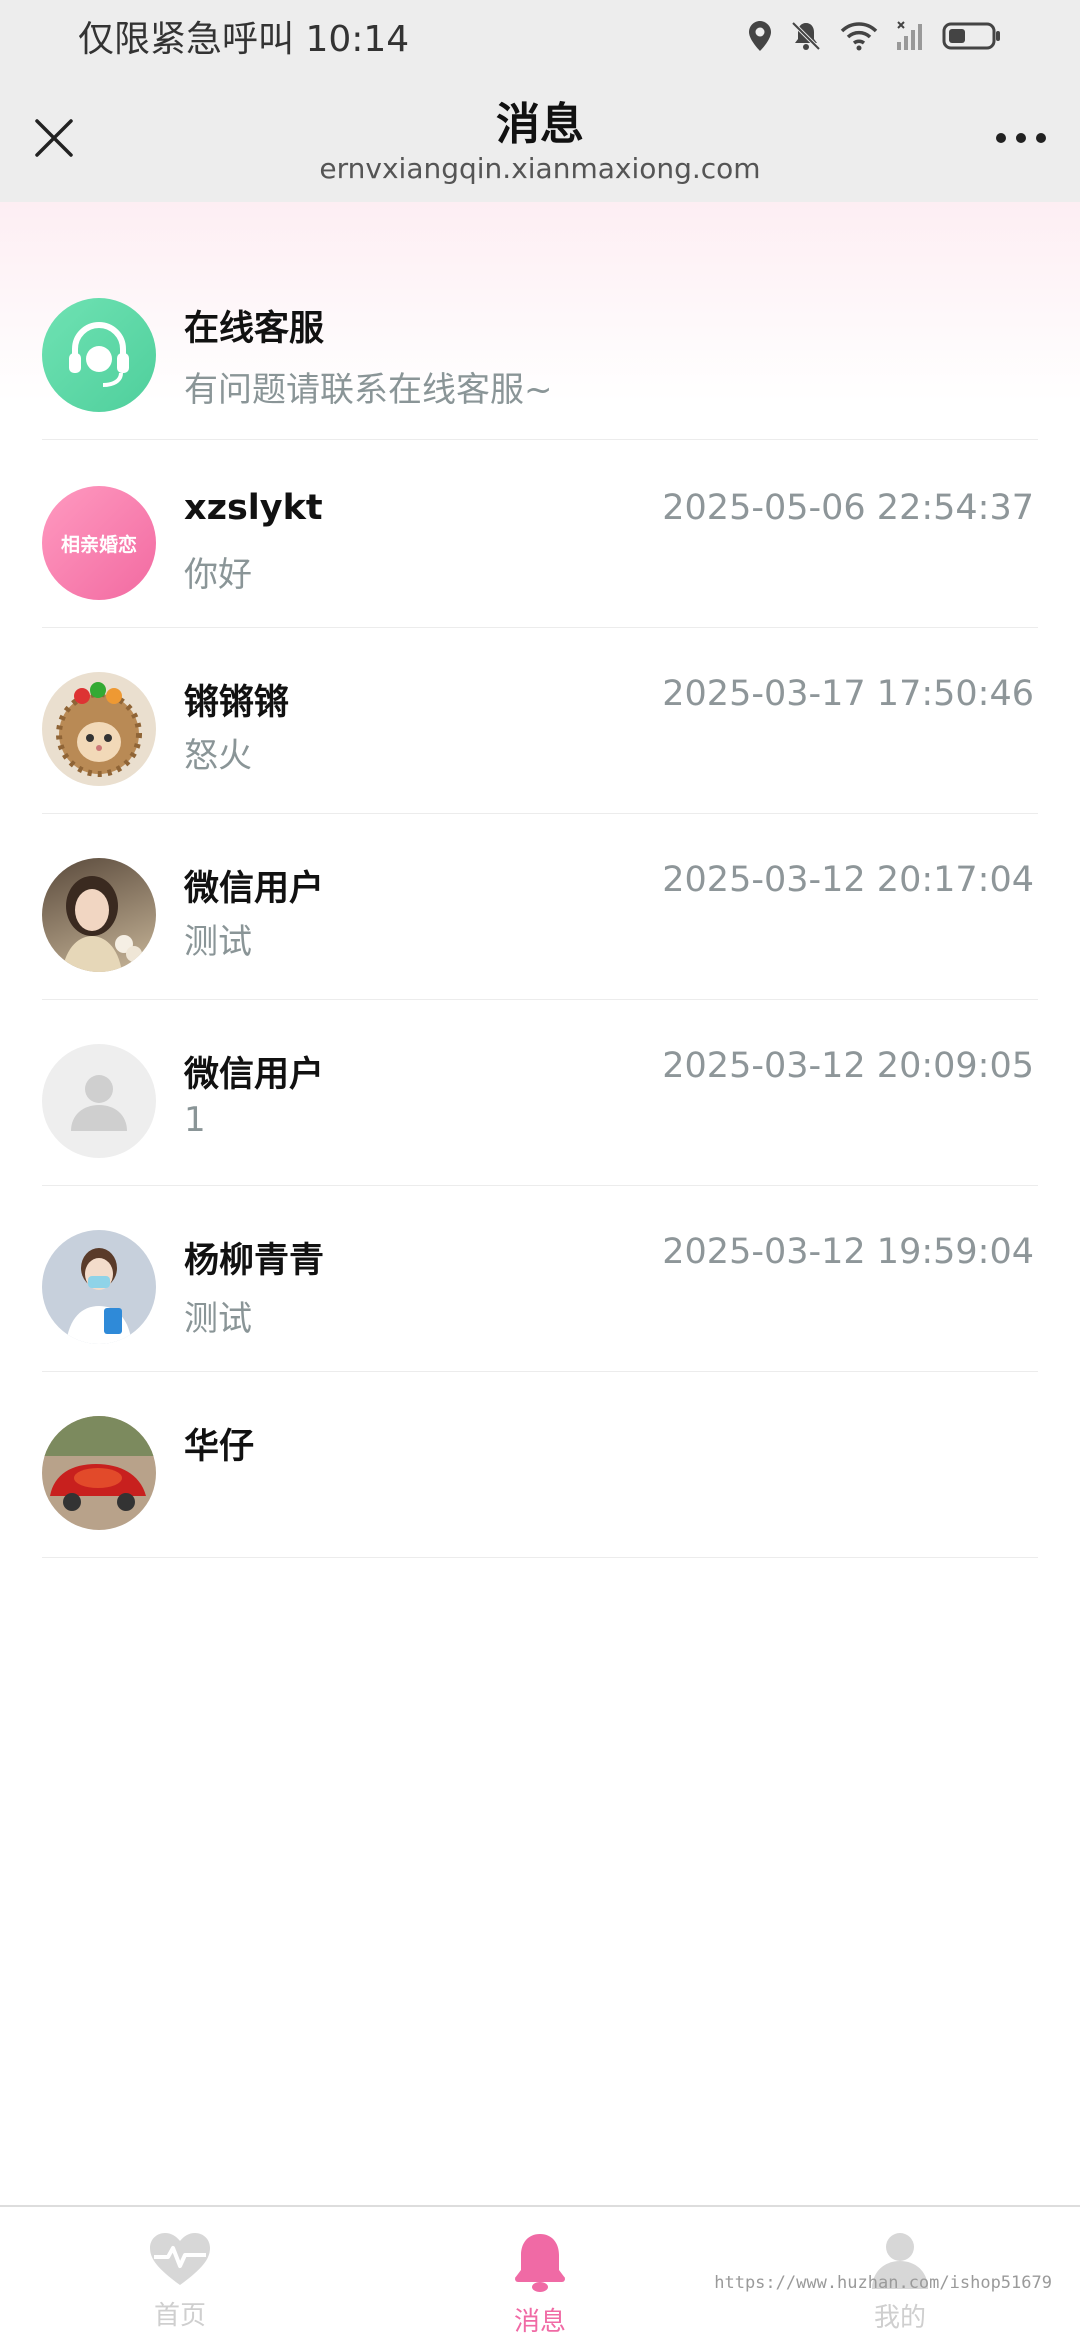 The image size is (1080, 2340). What do you see at coordinates (540, 1279) in the screenshot?
I see `message-row: 杨柳青青 测试 2025-03-12 19:59:04` at bounding box center [540, 1279].